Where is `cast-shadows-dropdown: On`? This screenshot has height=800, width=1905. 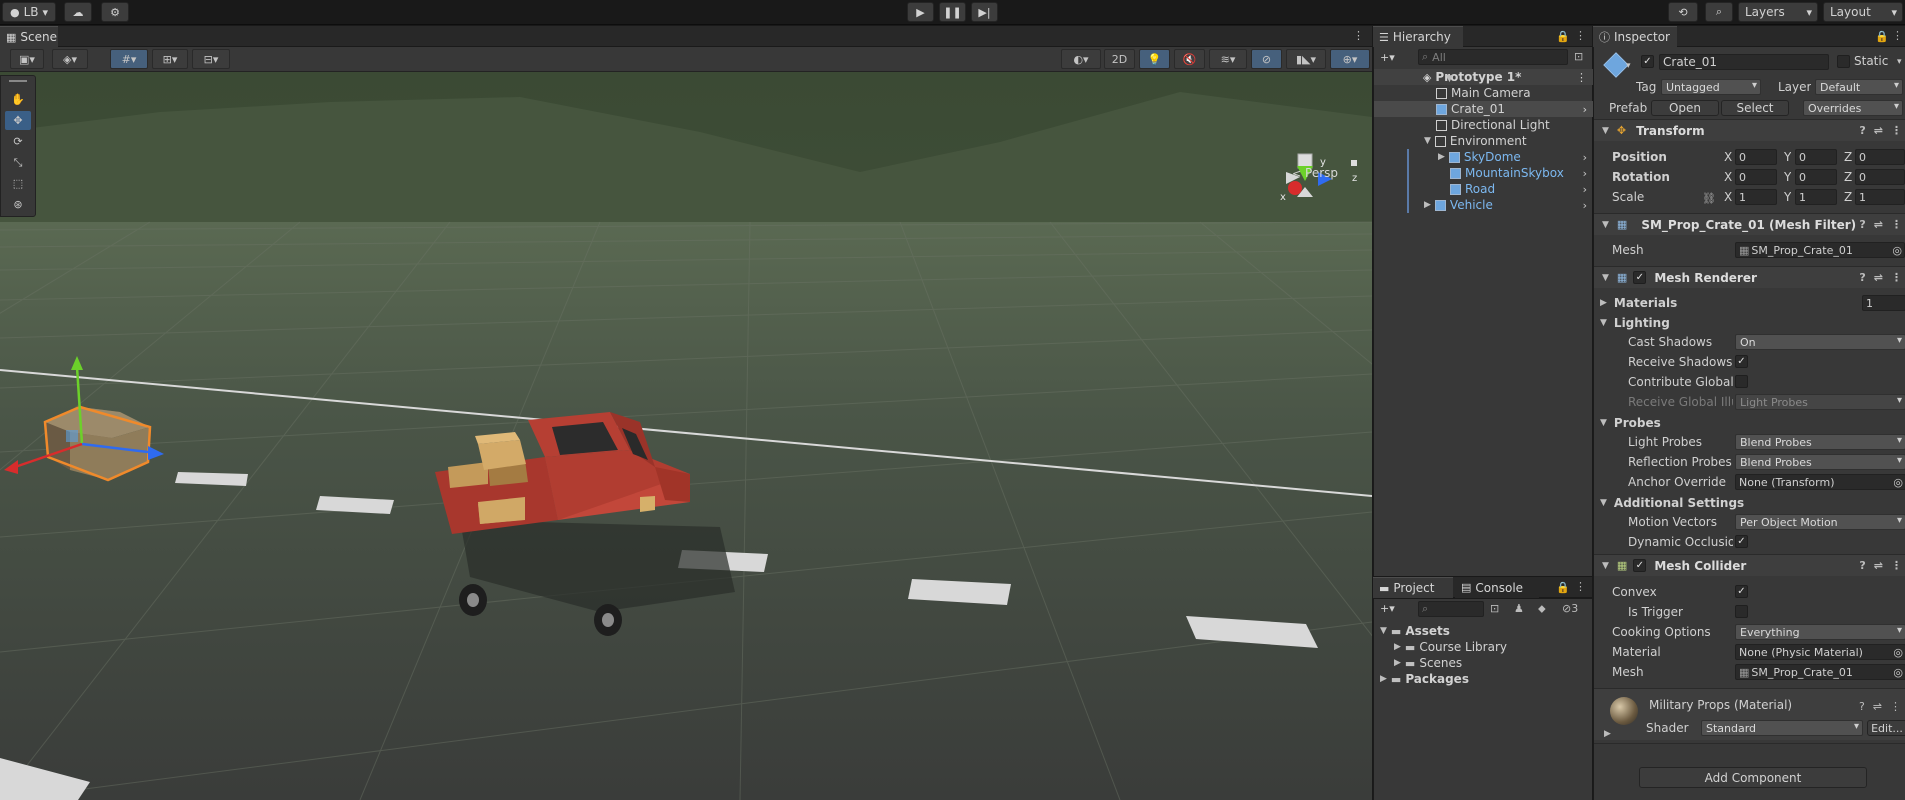 cast-shadows-dropdown: On is located at coordinates (1820, 342).